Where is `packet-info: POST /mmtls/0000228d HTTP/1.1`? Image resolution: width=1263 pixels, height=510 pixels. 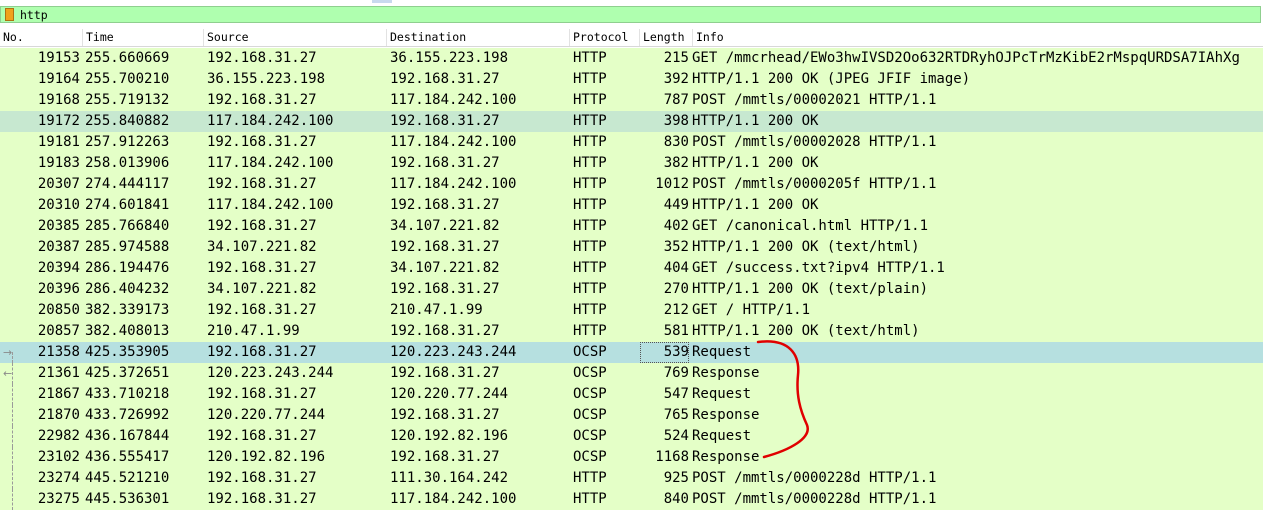
packet-info: POST /mmtls/0000228d HTTP/1.1 is located at coordinates (814, 499).